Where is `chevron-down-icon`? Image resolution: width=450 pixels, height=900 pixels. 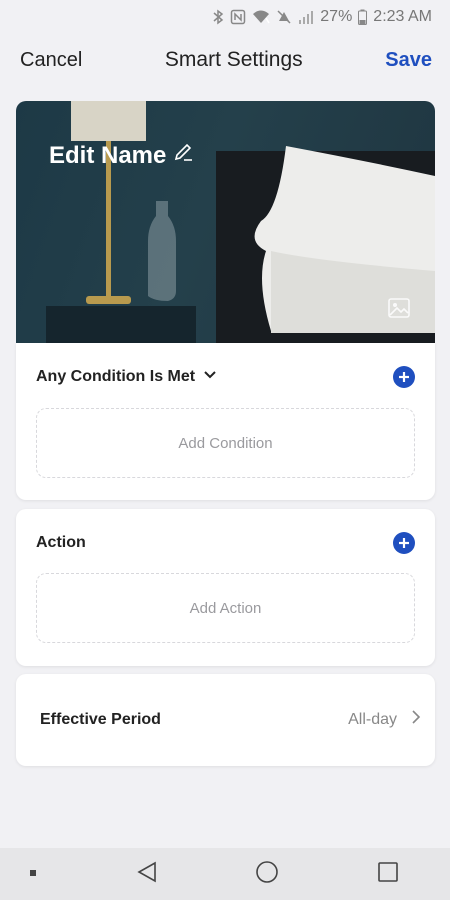
chevron-down-icon is located at coordinates (210, 377).